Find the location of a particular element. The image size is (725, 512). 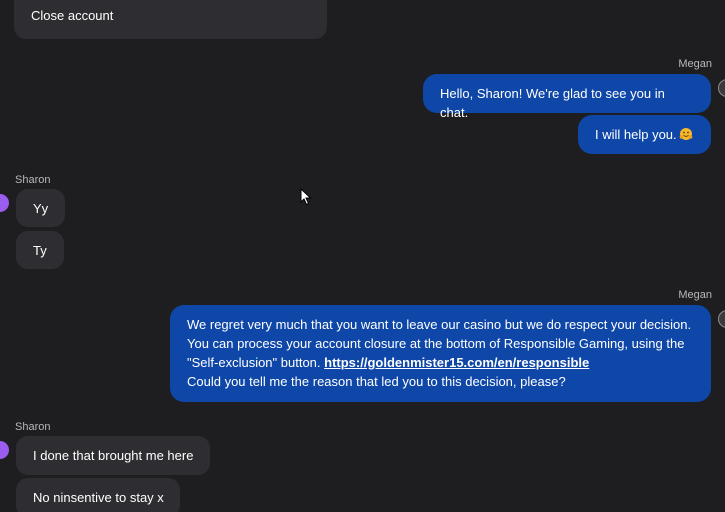

message-text: "Self-exclusion" button. is located at coordinates (256, 362).